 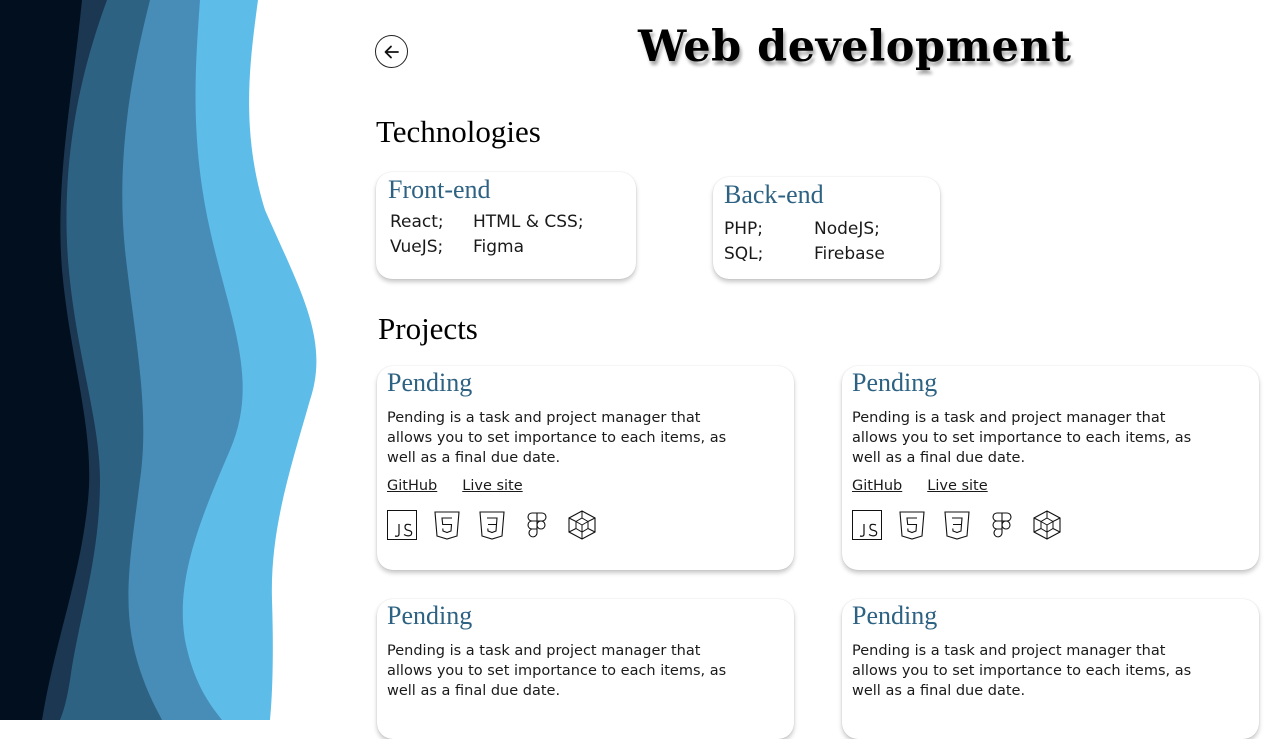 I want to click on backend-card-title: Back-end, so click(x=774, y=194).